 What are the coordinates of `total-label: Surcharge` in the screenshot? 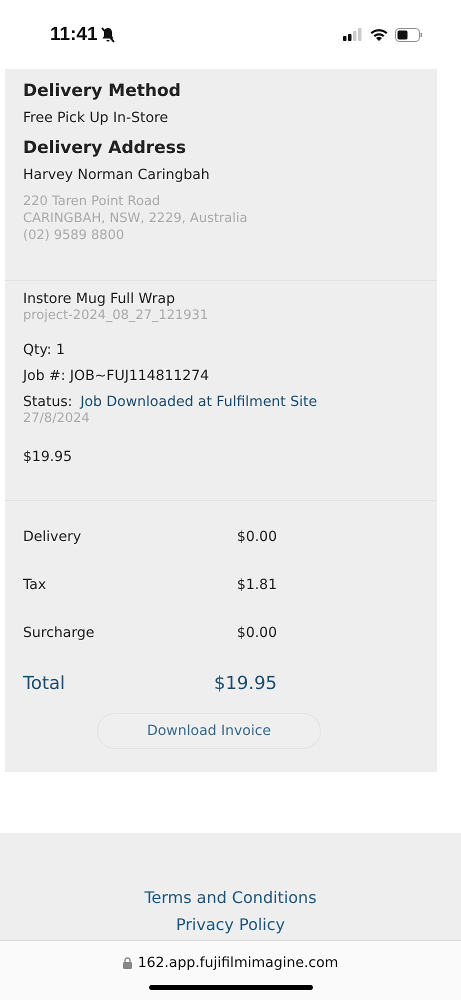 It's located at (58, 634).